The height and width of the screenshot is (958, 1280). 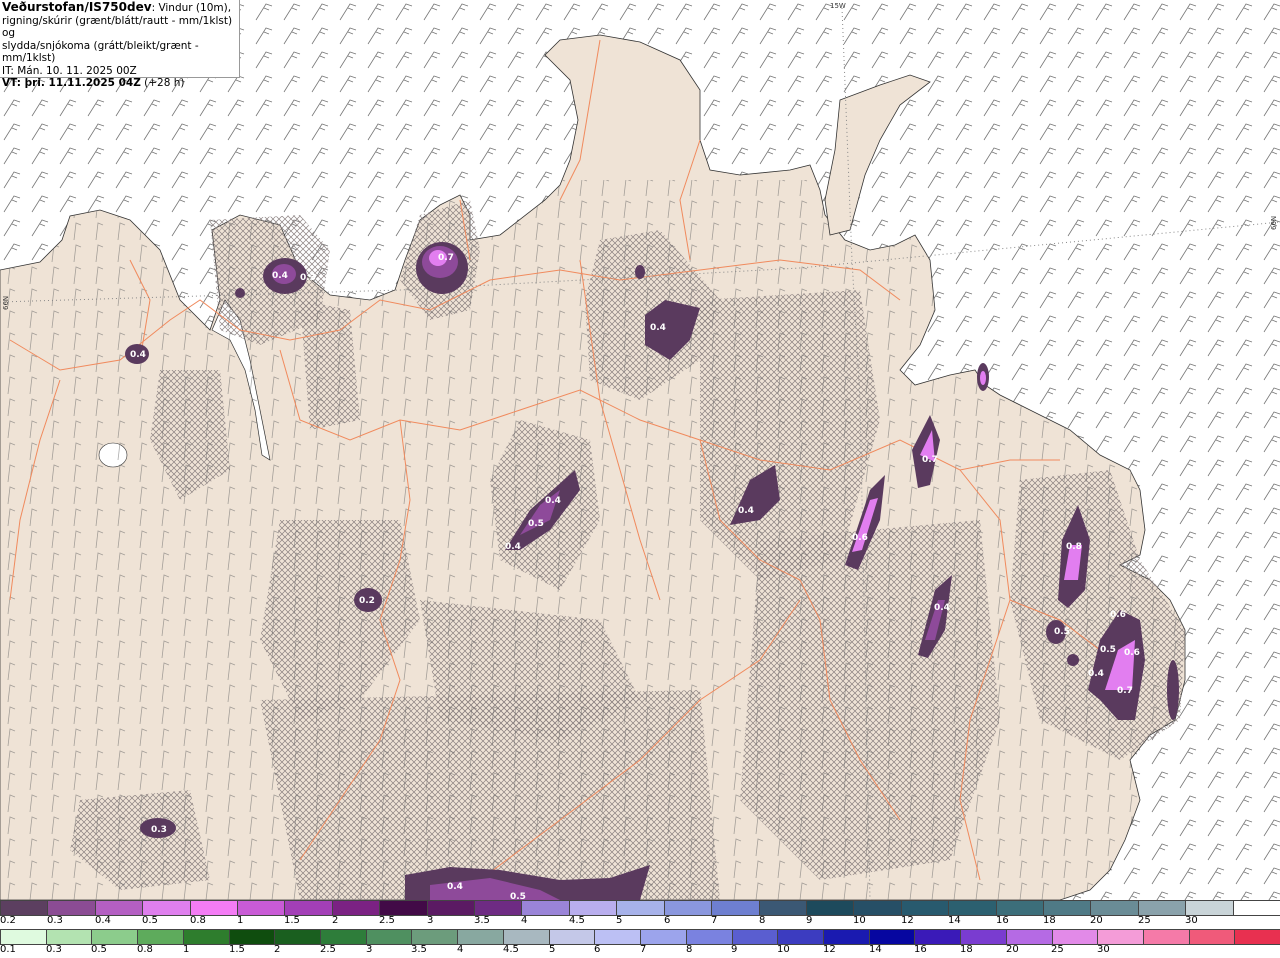 I want to click on grid-label-66n-left: 66N, so click(x=6, y=303).